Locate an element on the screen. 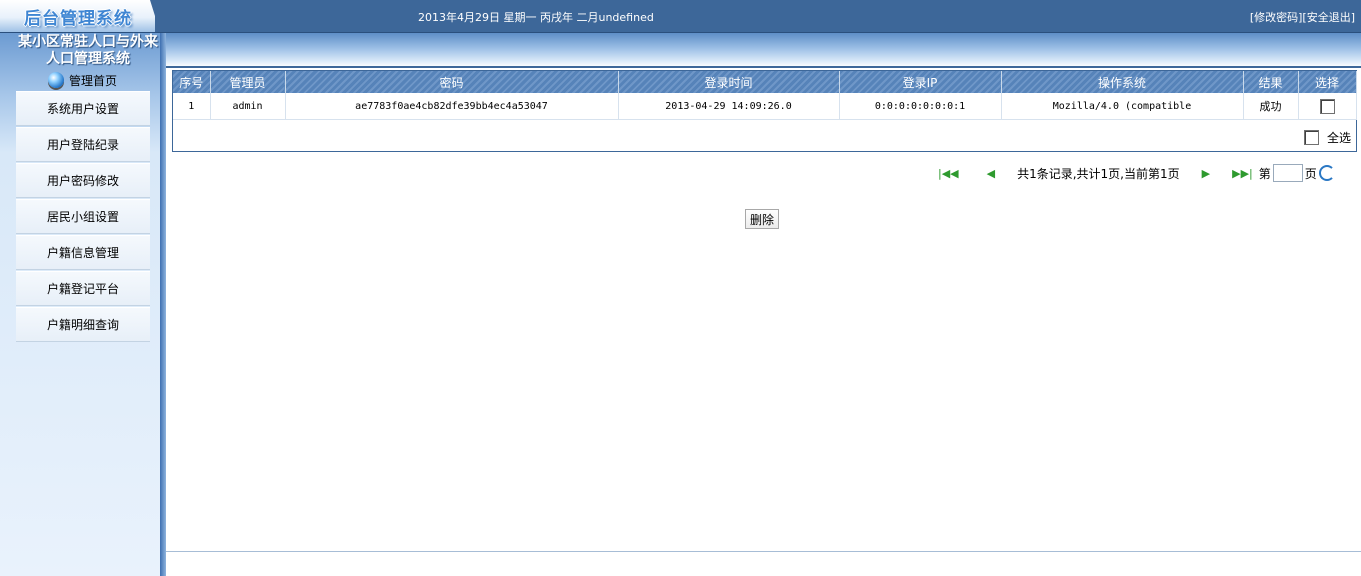  page-number-input is located at coordinates (1287, 173).